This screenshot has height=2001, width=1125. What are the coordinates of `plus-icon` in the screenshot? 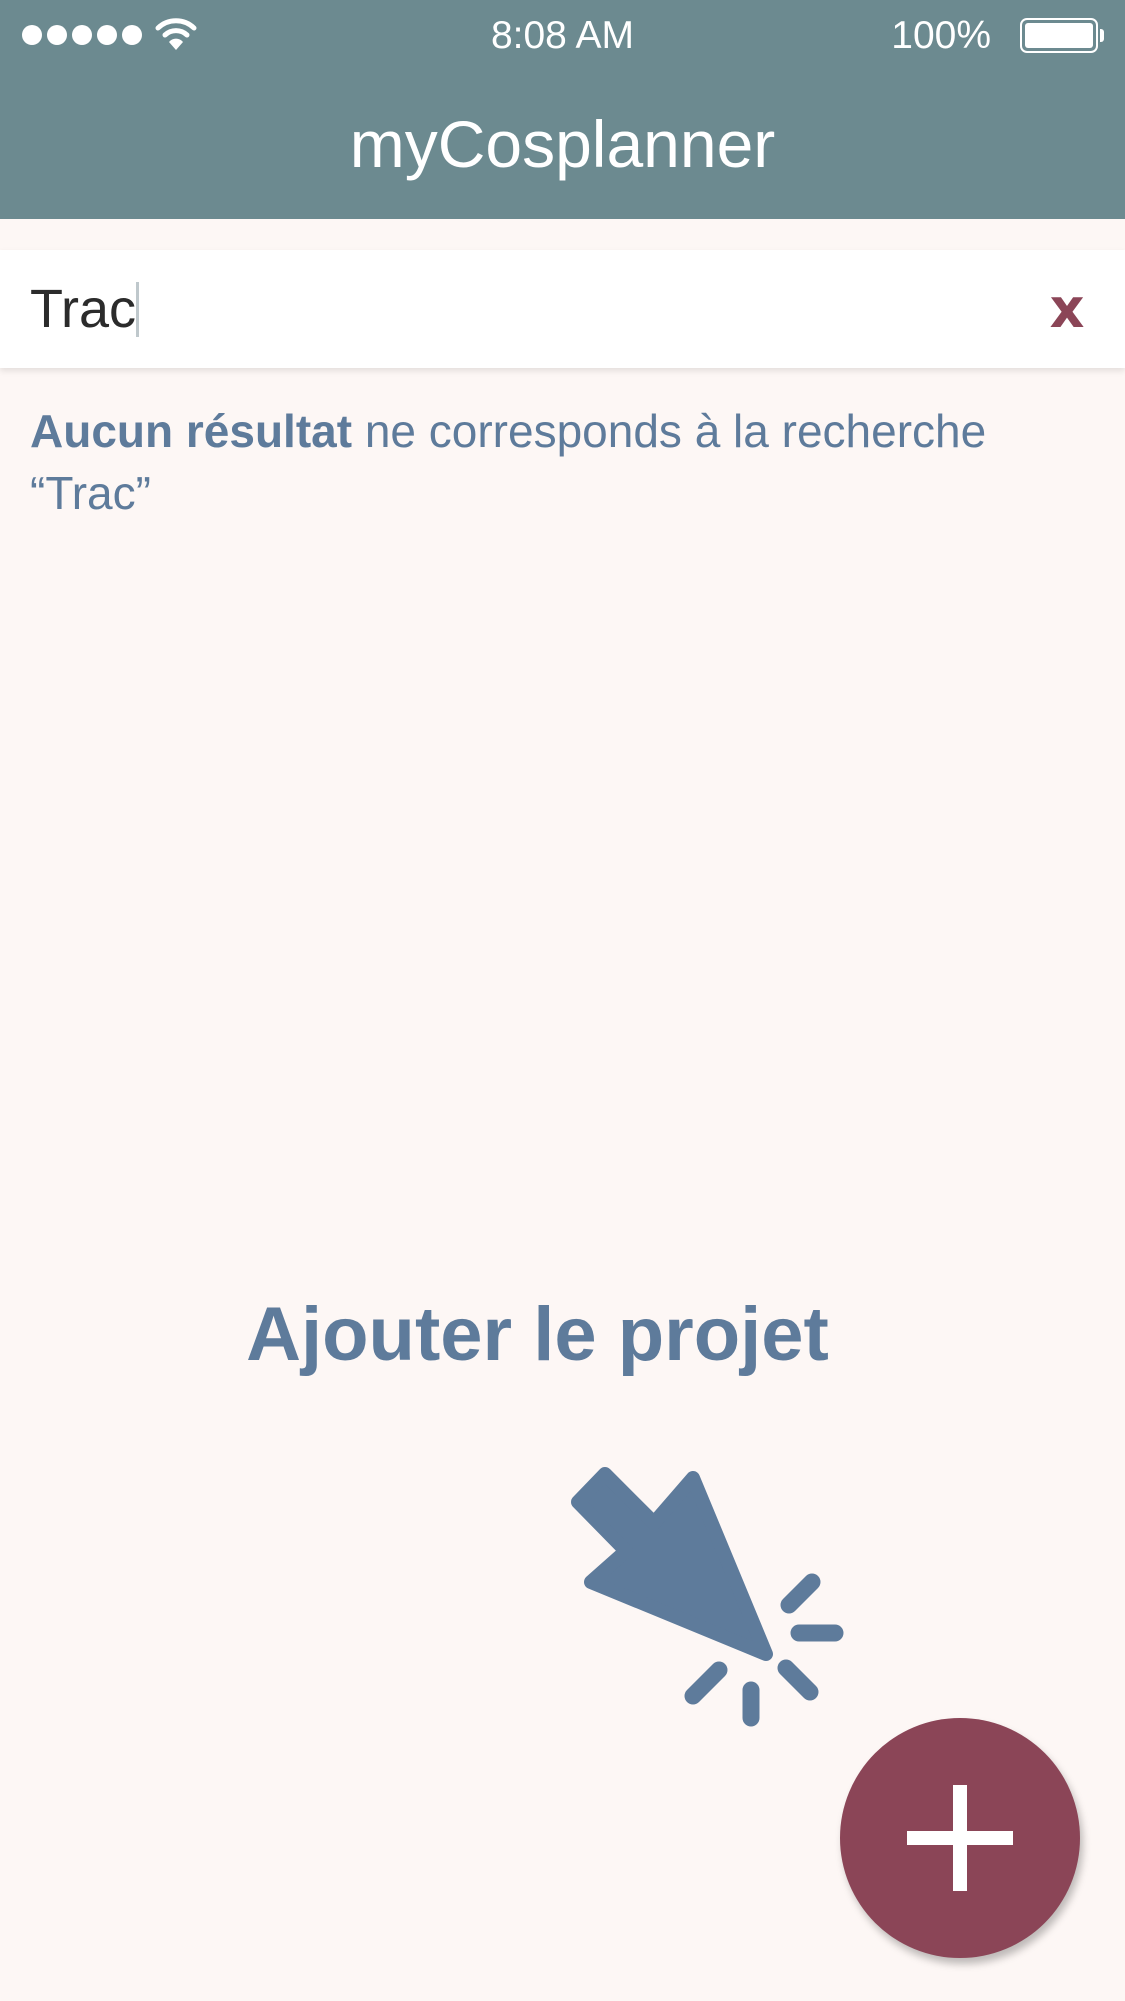 It's located at (960, 1838).